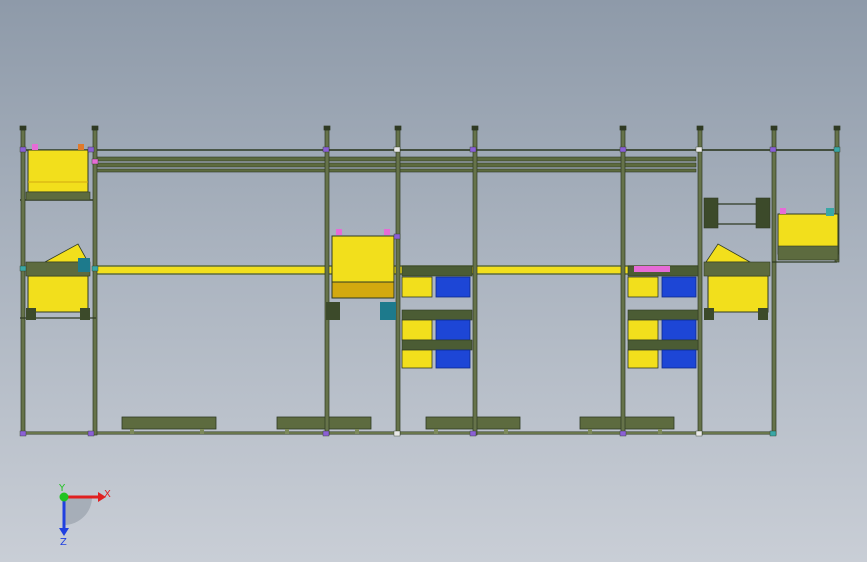 This screenshot has height=562, width=867. What do you see at coordinates (84, 515) in the screenshot?
I see `coordinate-triad-icon: X Y Z` at bounding box center [84, 515].